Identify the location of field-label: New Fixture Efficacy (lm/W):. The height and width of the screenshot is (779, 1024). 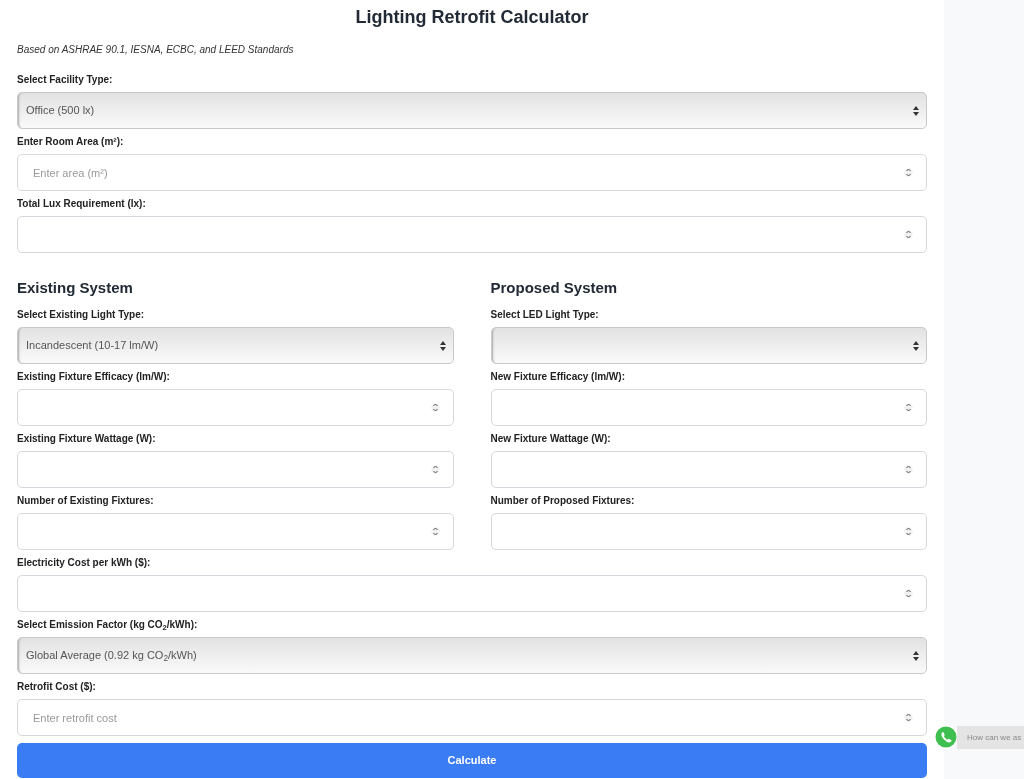
(558, 377).